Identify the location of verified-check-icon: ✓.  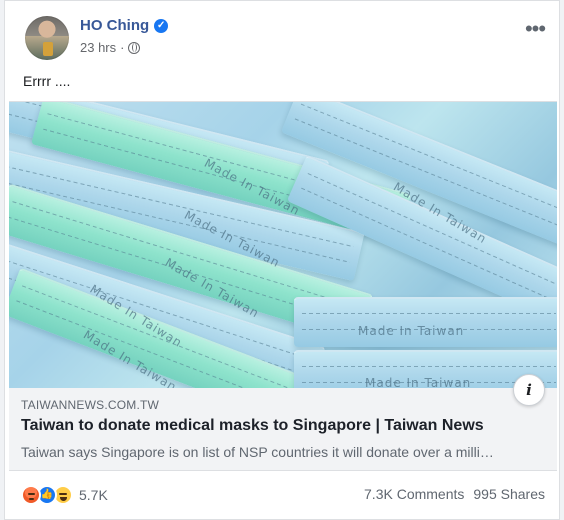
(161, 26).